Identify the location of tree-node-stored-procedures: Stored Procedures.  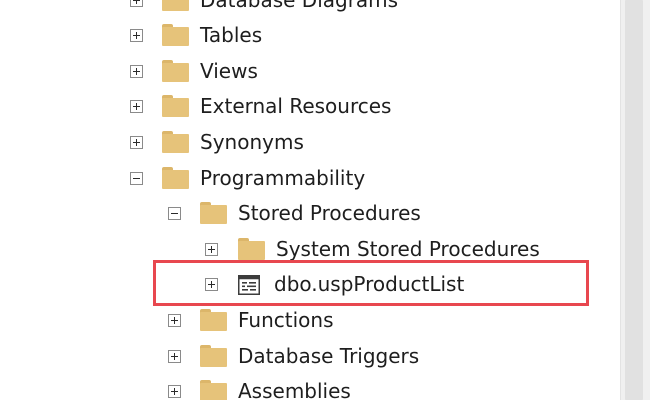
(310, 214).